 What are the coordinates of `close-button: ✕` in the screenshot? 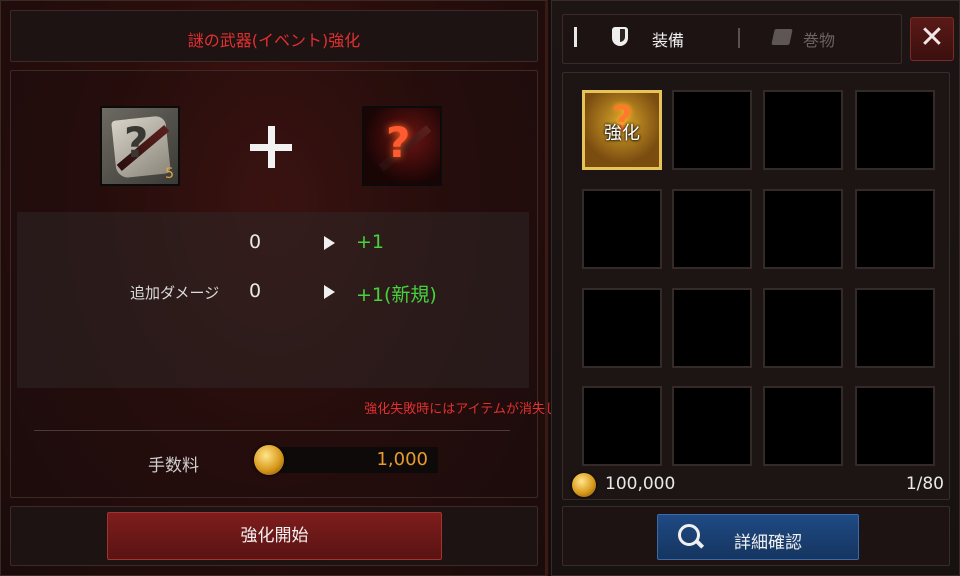 It's located at (932, 39).